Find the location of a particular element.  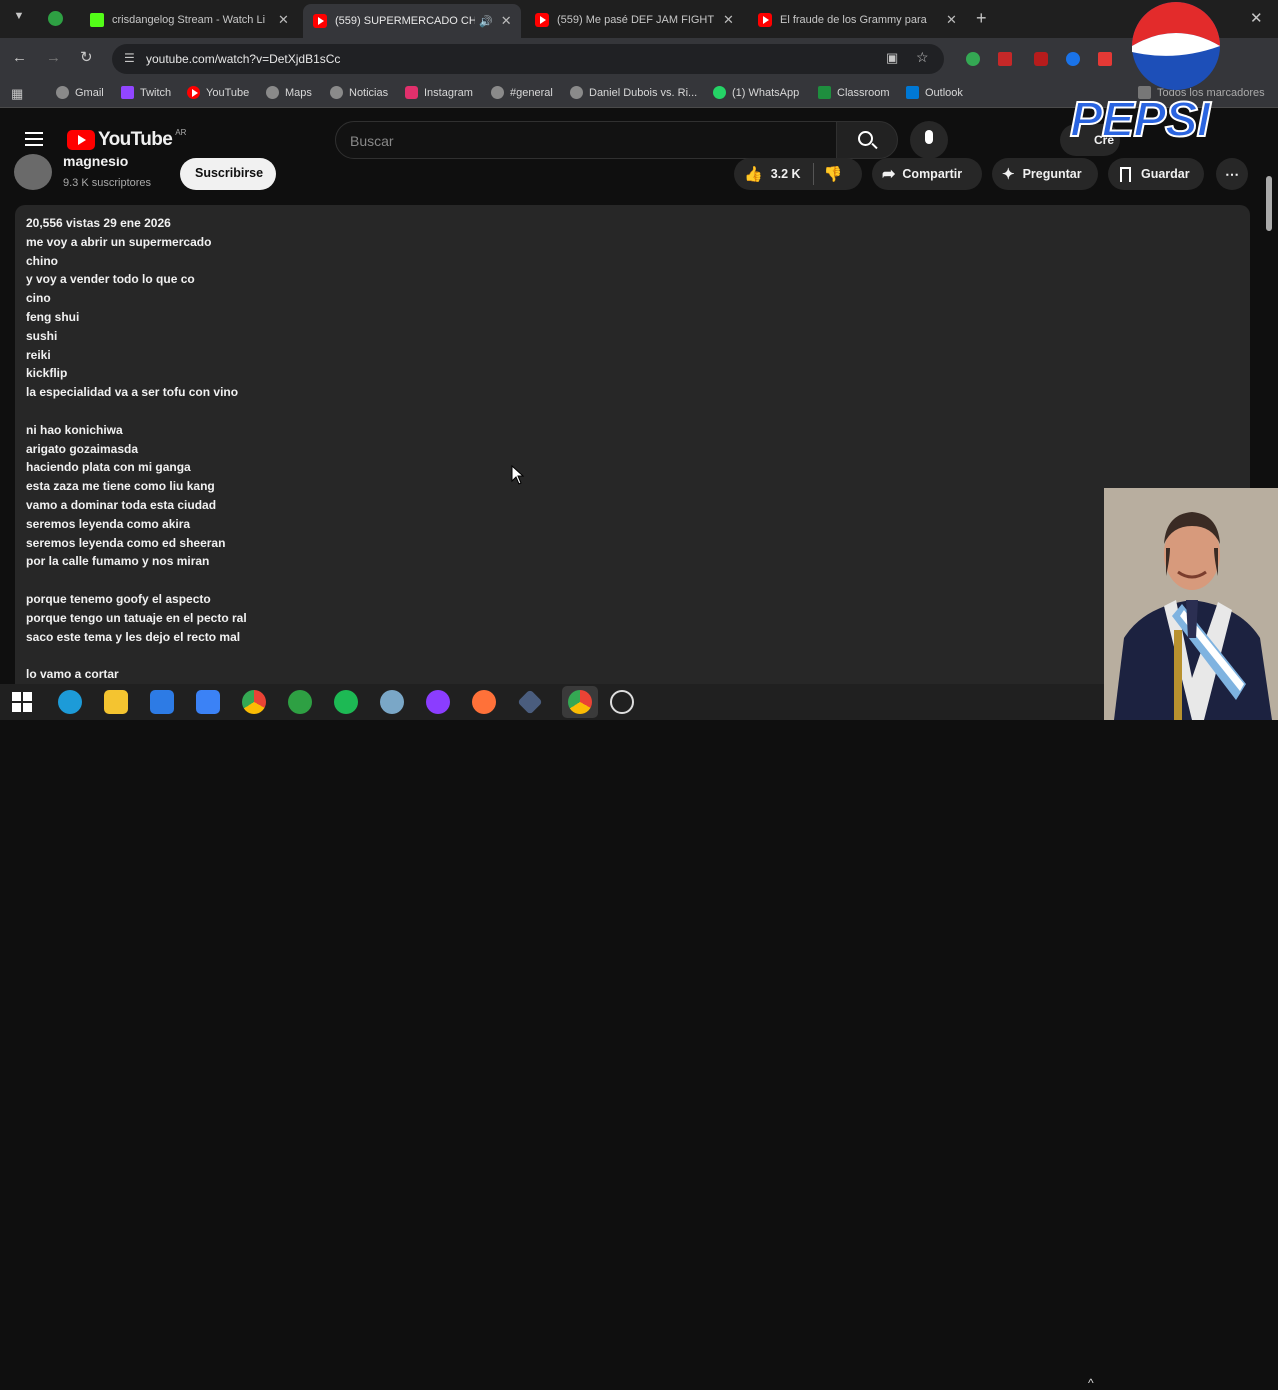

thumbs-down-icon: 👎 is located at coordinates (833, 174).